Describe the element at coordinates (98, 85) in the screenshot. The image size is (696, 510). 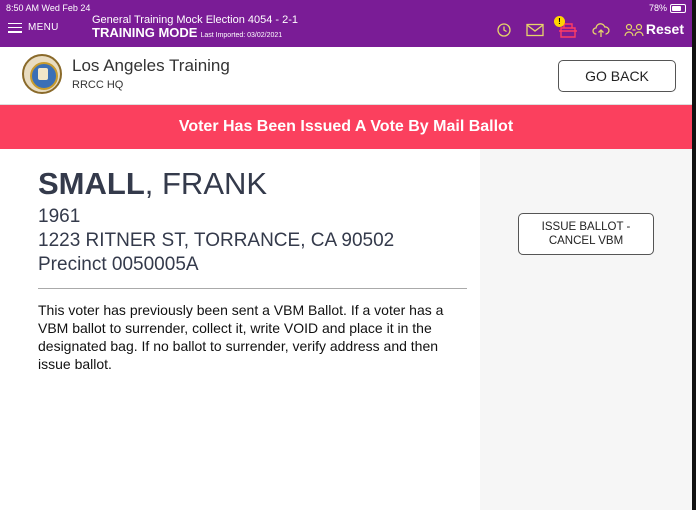
I see `org-location: RRCC HQ` at that location.